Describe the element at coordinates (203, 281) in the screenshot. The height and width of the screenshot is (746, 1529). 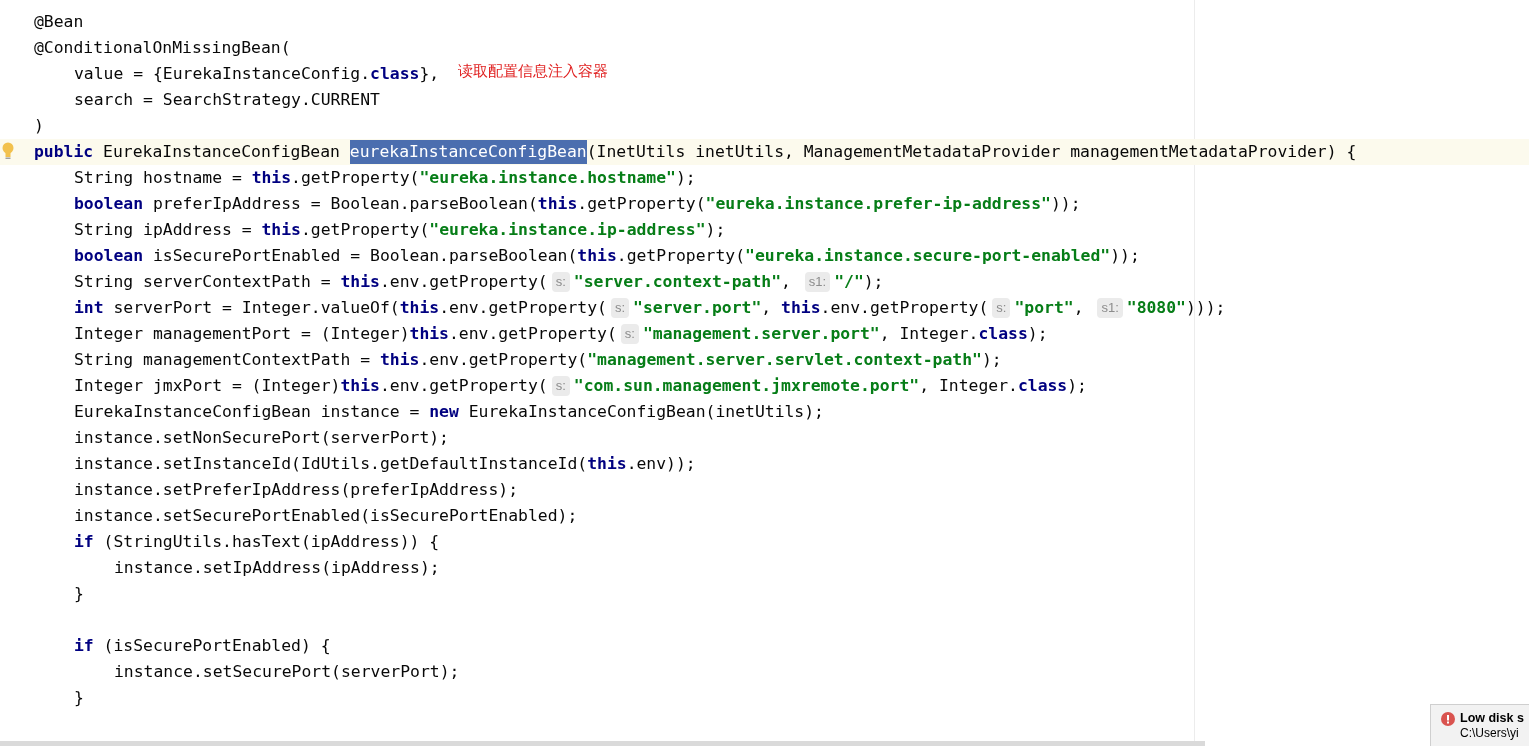
I see `code-text: String serverContextPath =` at that location.